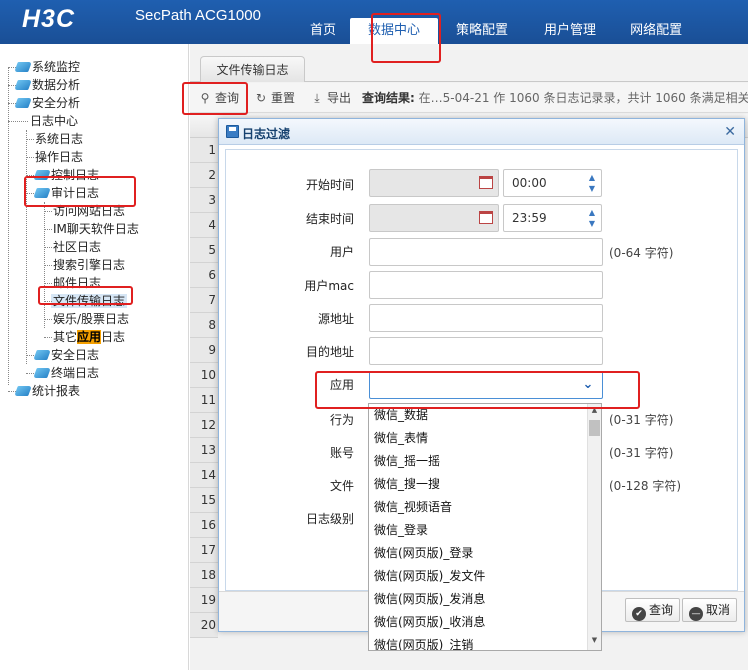 The width and height of the screenshot is (748, 670). What do you see at coordinates (481, 132) in the screenshot?
I see `dialog-title-bar: 日志过滤 ✕` at bounding box center [481, 132].